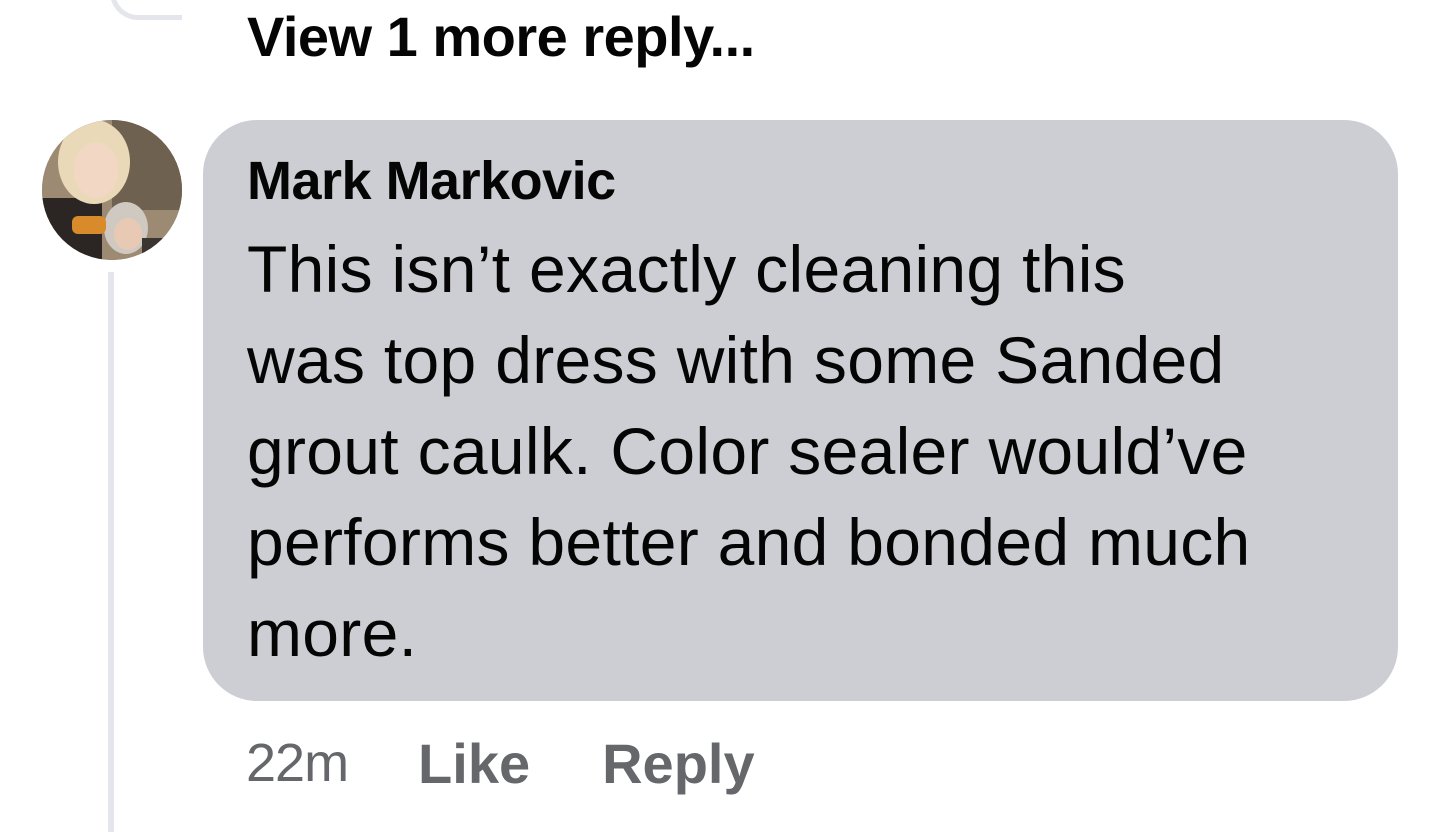 The image size is (1429, 832). I want to click on comment-timestamp: 22m, so click(297, 763).